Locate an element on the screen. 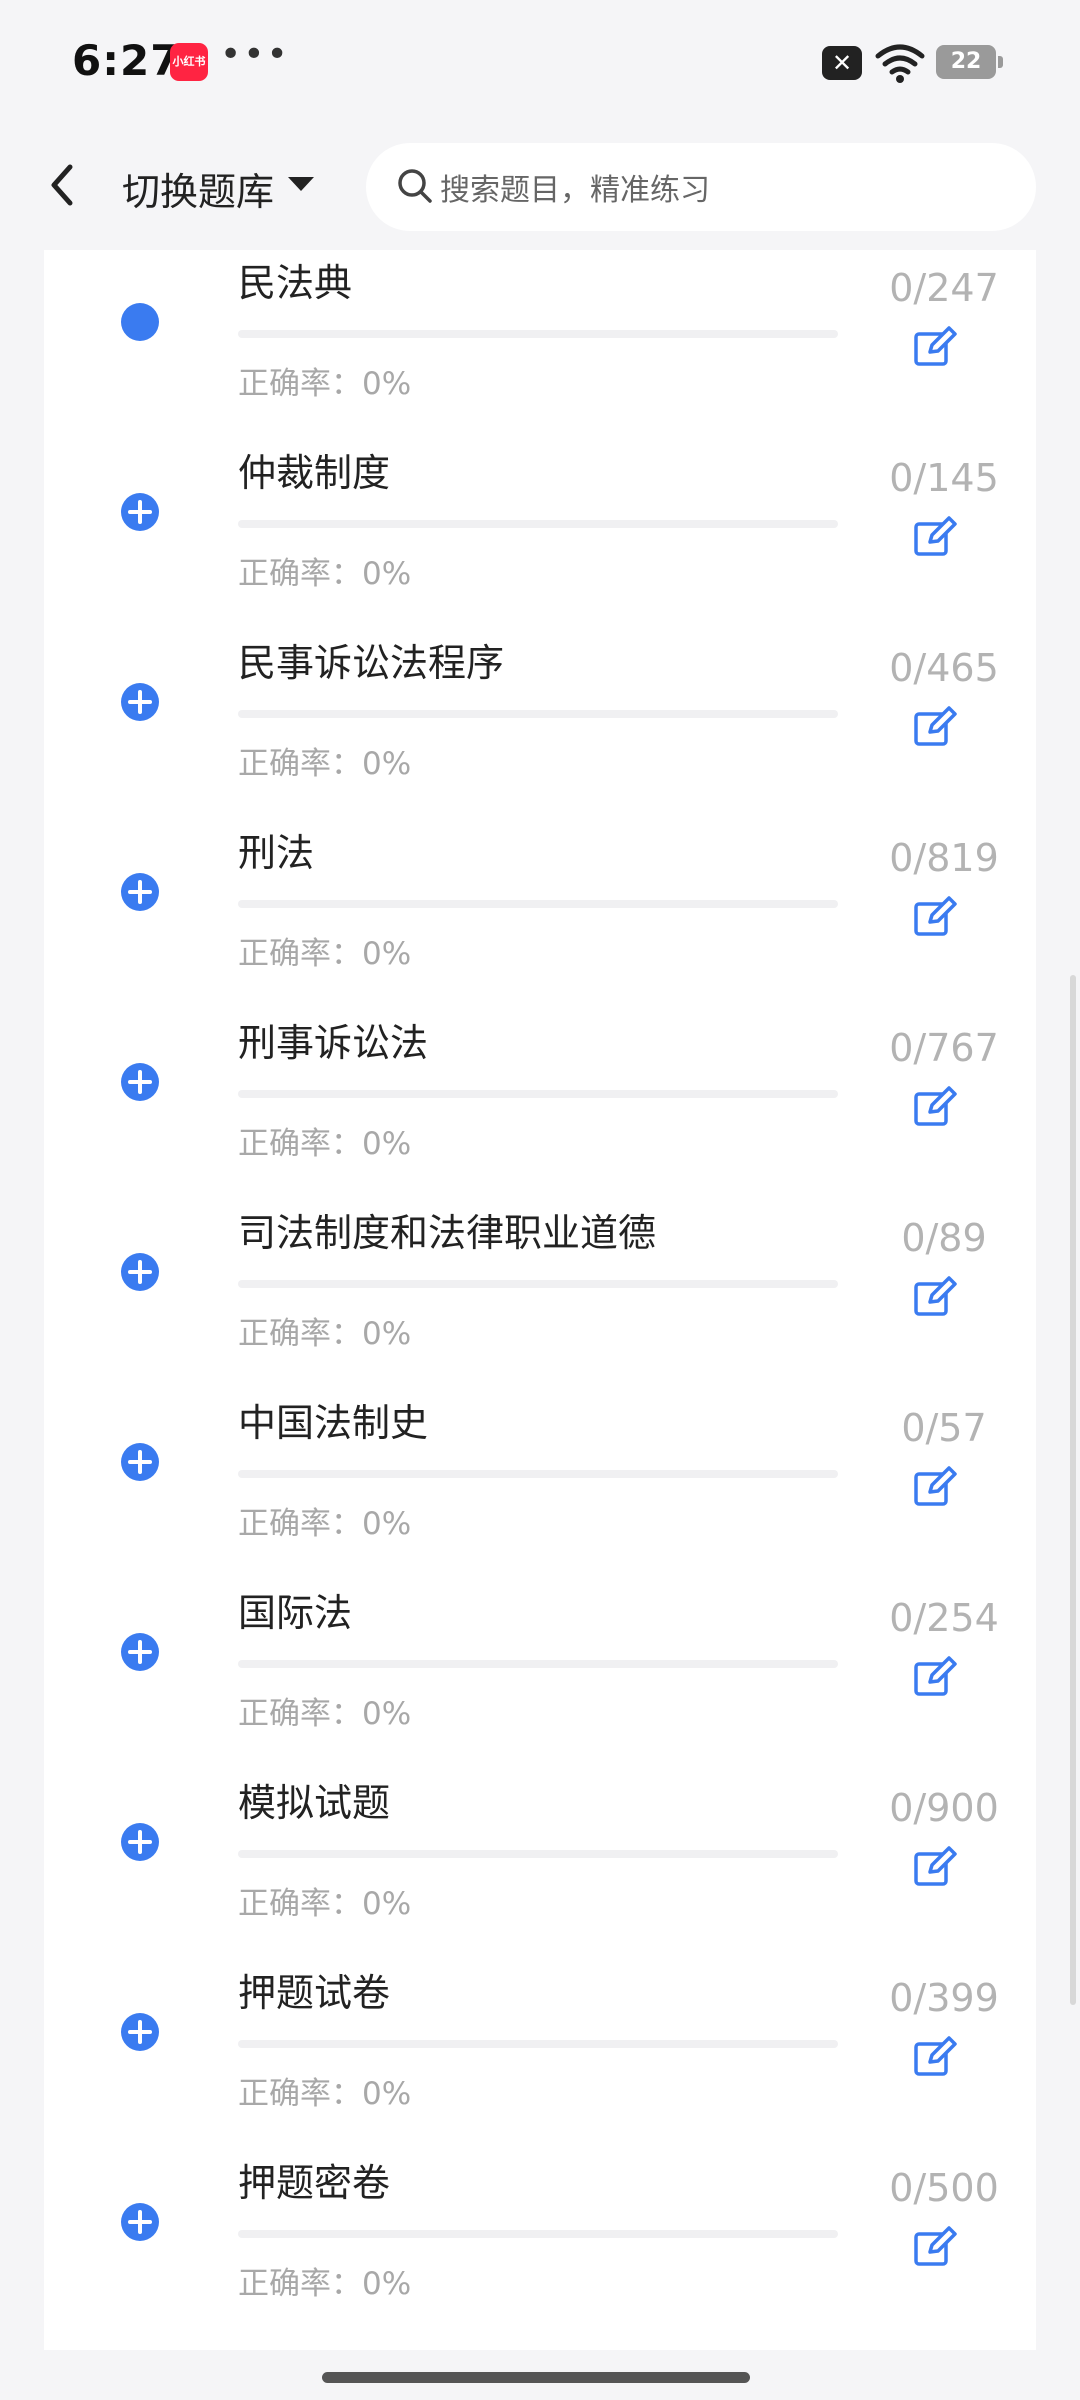  scrollbar is located at coordinates (1073, 1490).